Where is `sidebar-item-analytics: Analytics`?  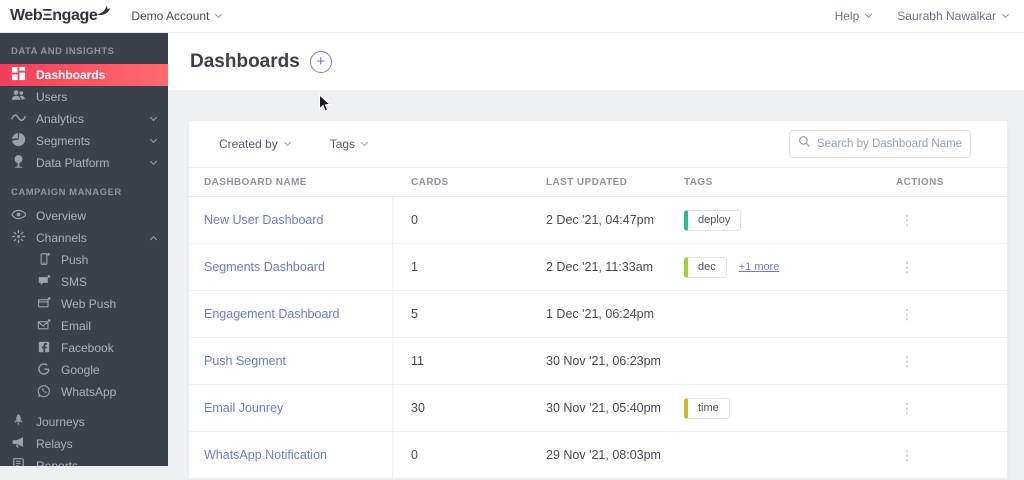 sidebar-item-analytics: Analytics is located at coordinates (84, 119).